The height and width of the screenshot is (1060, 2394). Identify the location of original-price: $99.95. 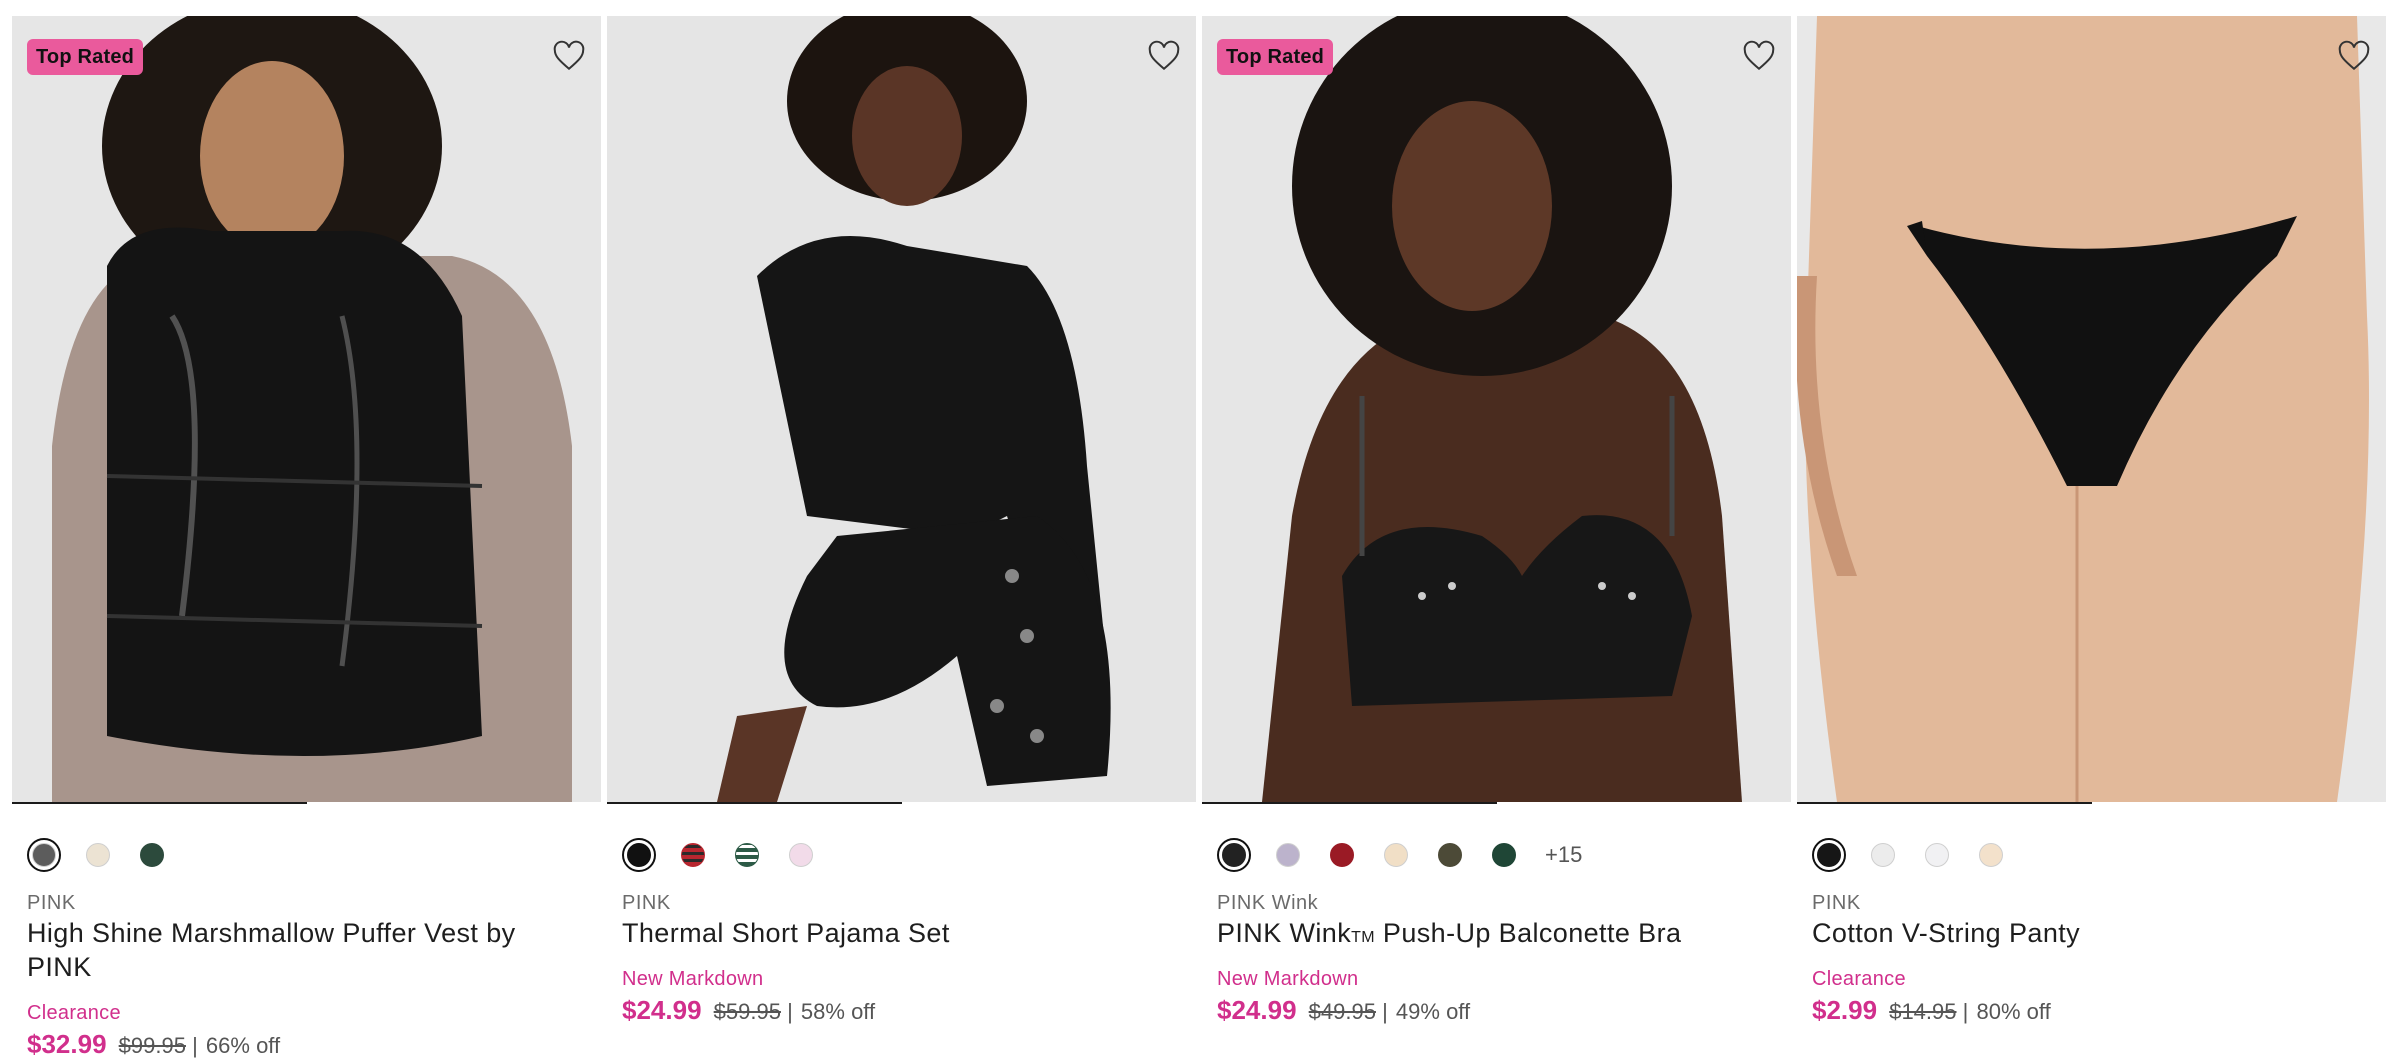
(152, 1045).